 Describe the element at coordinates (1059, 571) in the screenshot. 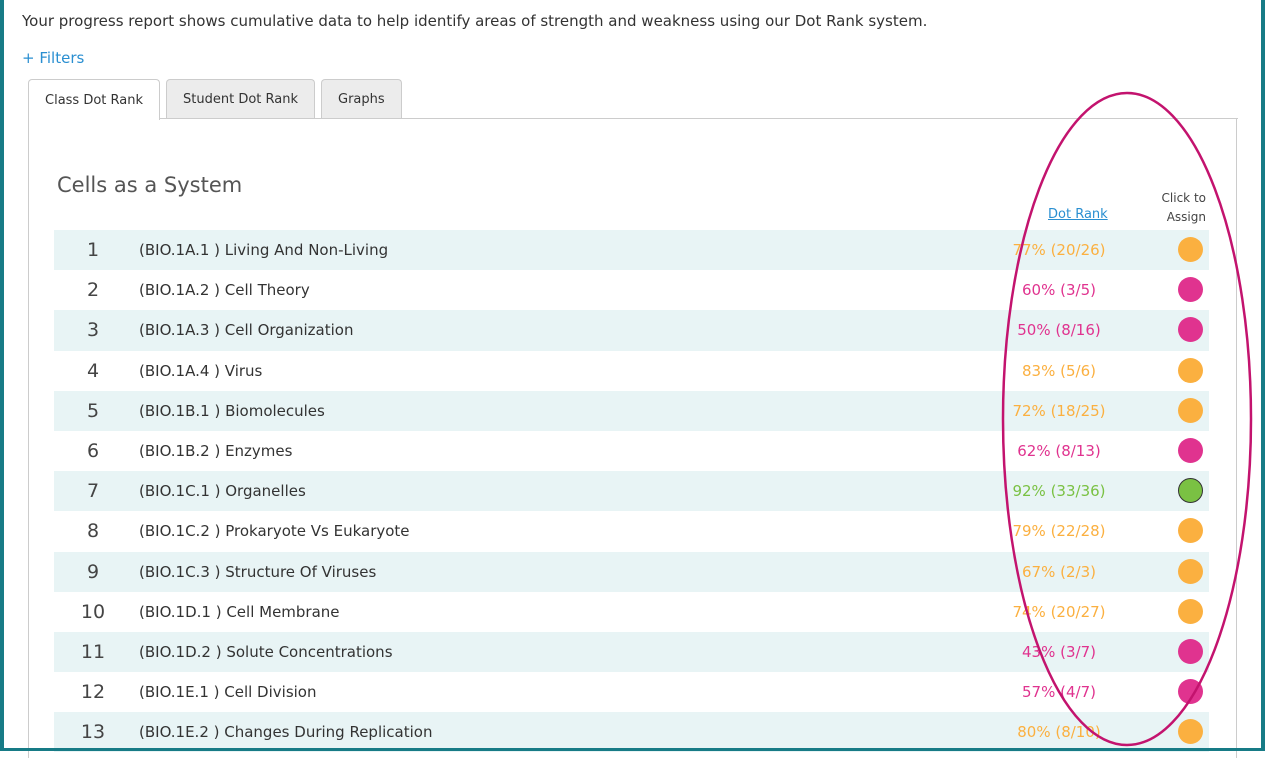

I see `dot-rank-score: 67% (2/3)` at that location.